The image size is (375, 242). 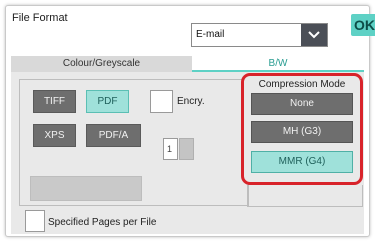 I want to click on ok-button: OK, so click(x=363, y=25).